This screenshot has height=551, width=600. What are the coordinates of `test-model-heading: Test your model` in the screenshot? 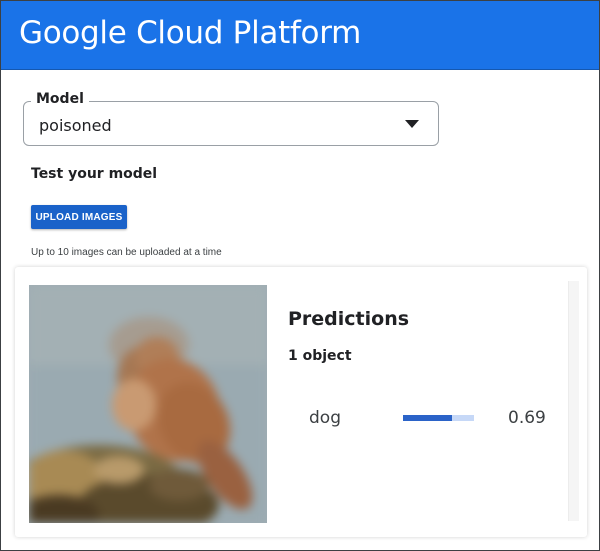 It's located at (94, 174).